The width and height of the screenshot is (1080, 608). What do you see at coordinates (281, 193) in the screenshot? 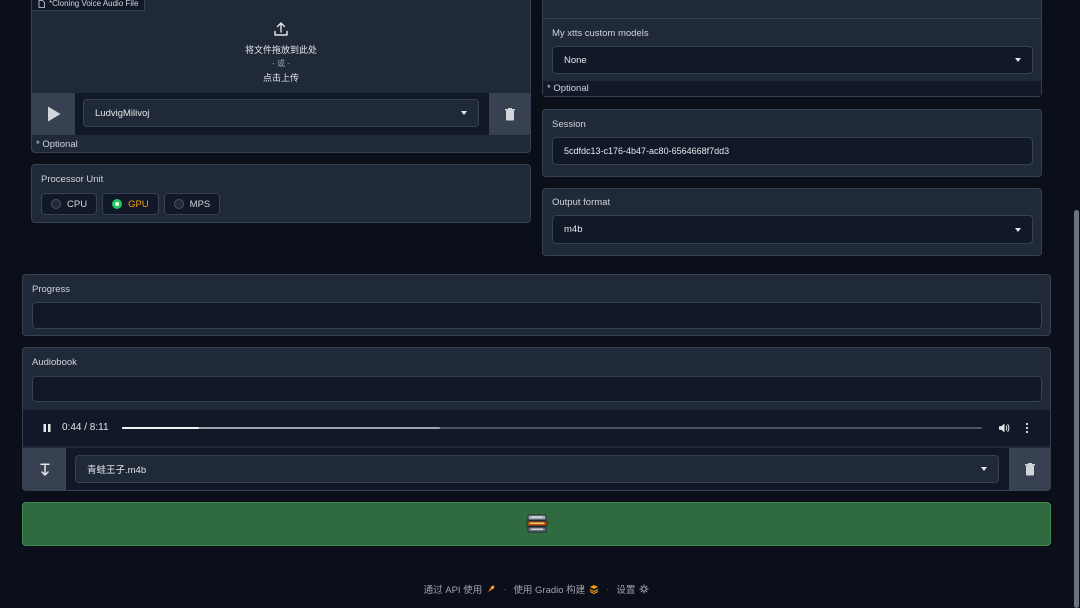
I see `processor-panel: Processor Unit CPU GPU MPS` at bounding box center [281, 193].